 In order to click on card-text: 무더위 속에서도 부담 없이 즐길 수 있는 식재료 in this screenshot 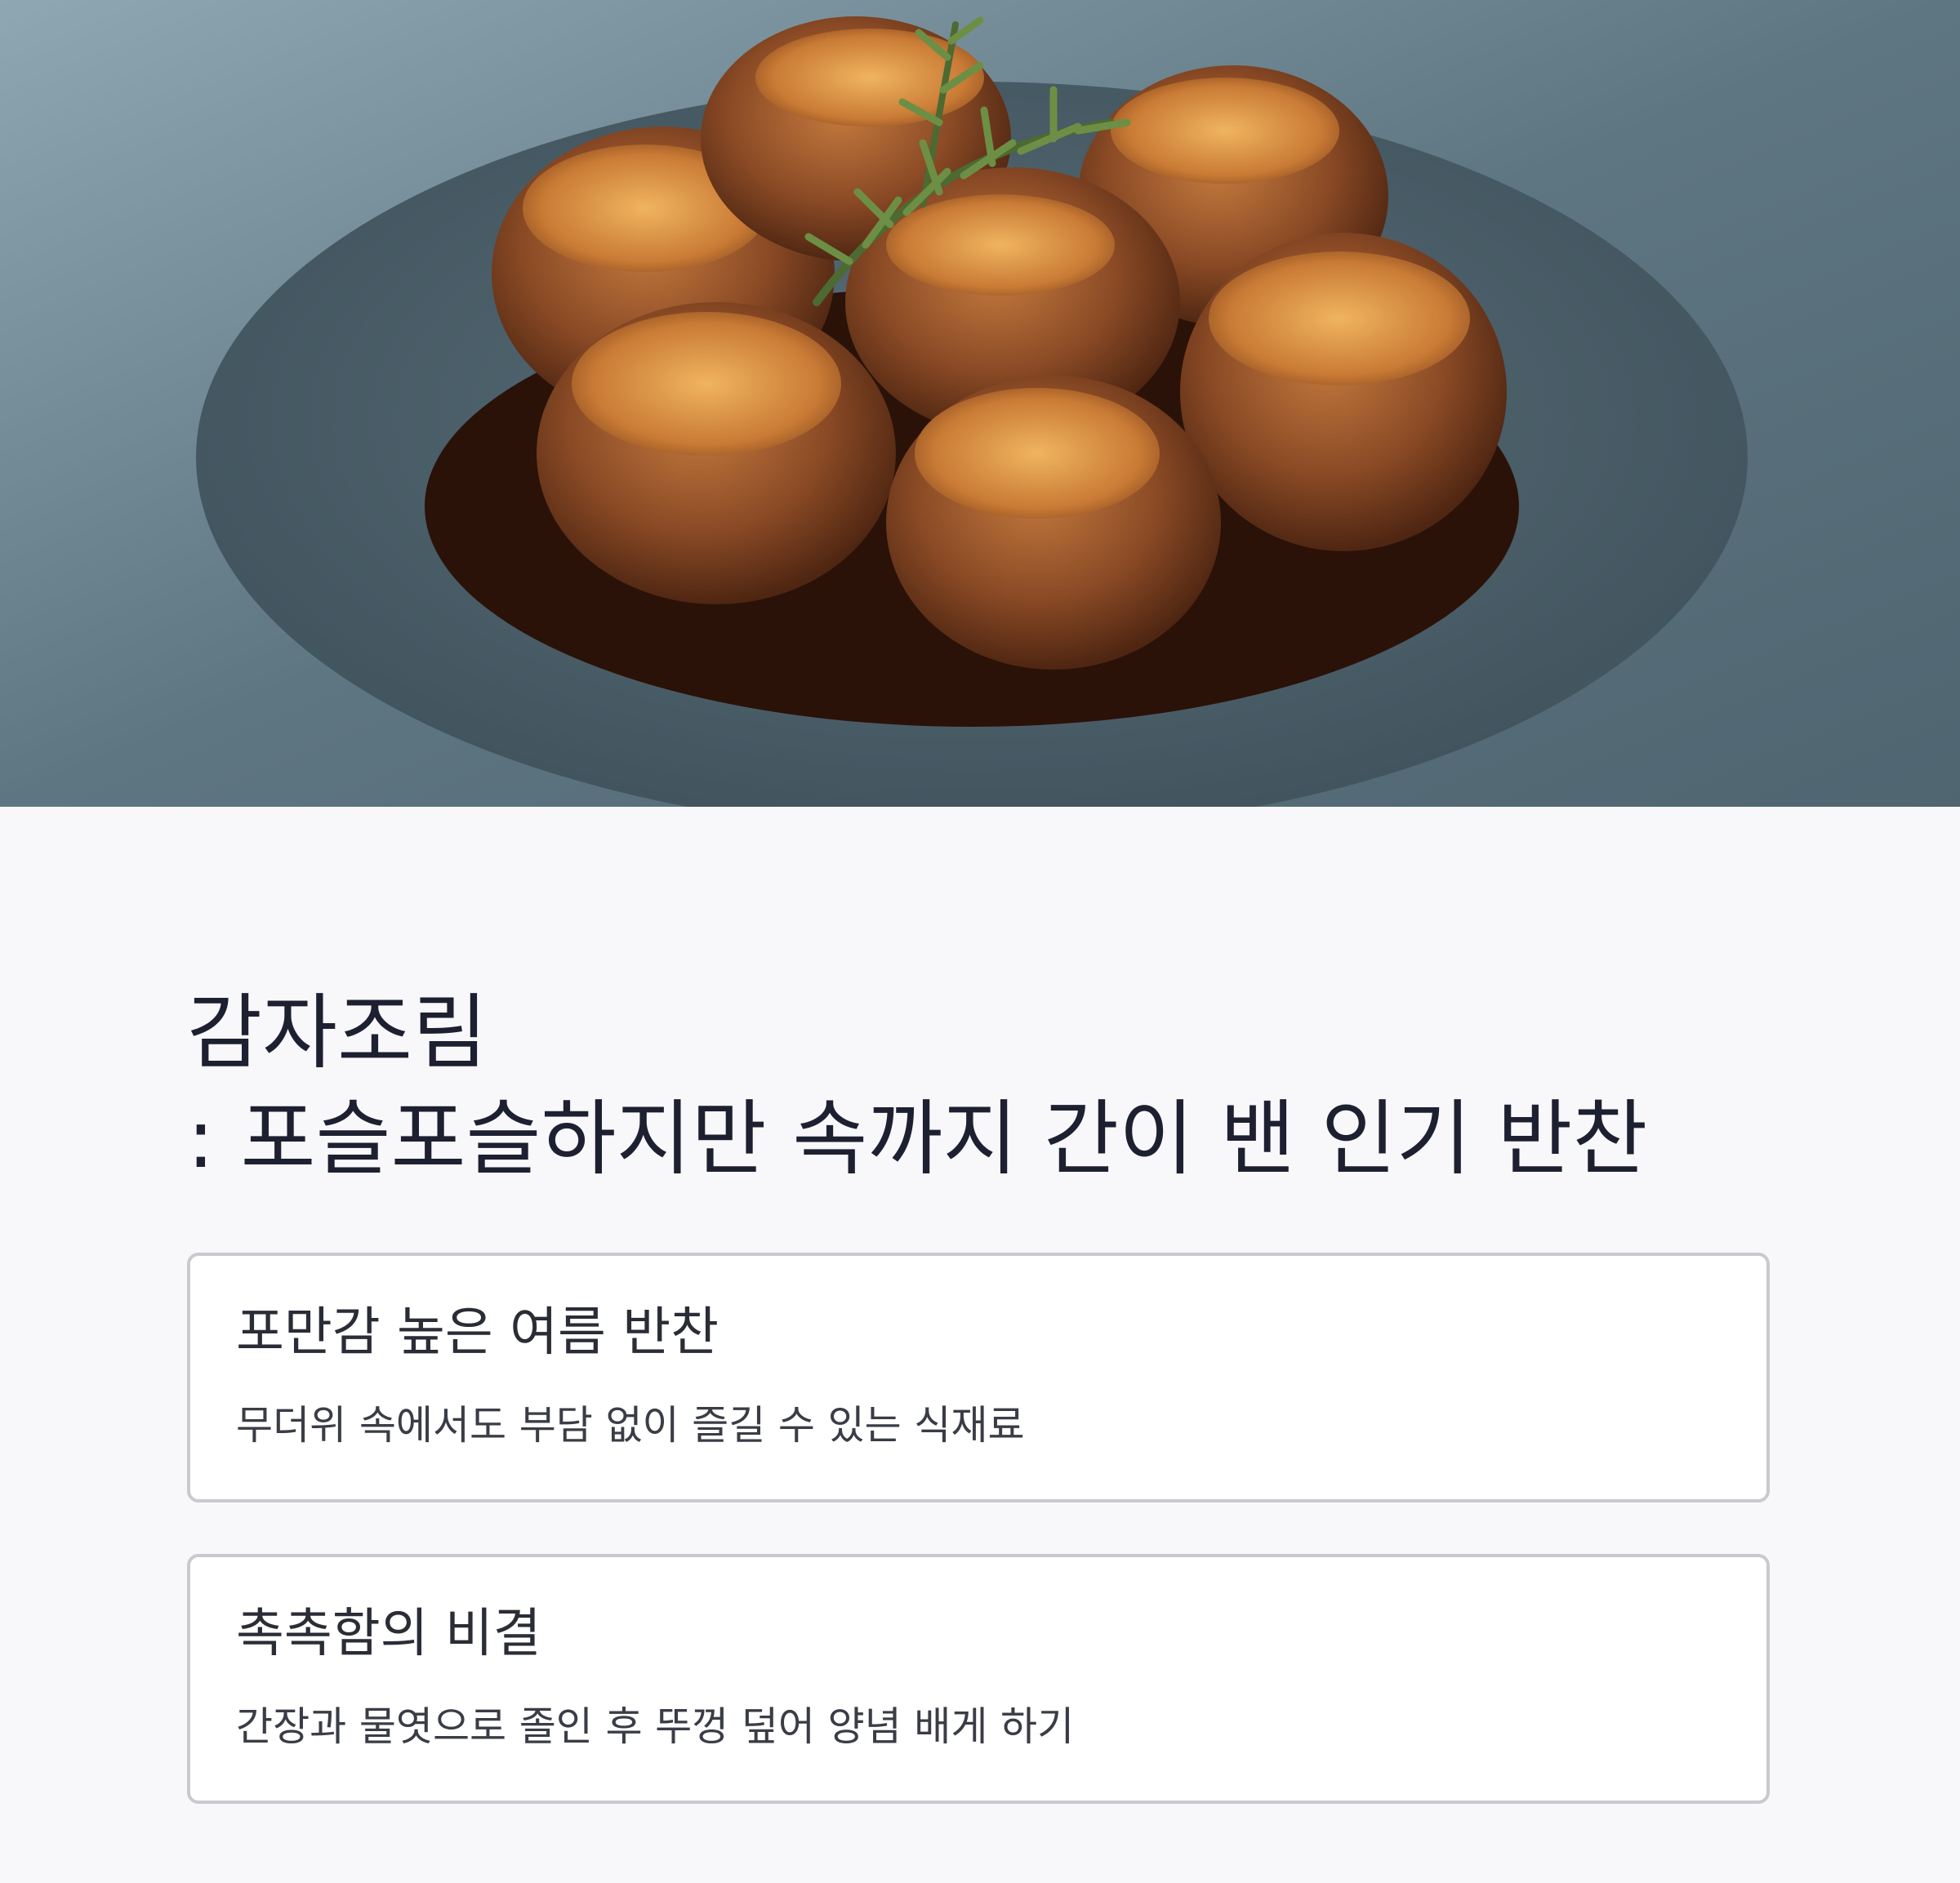, I will do `click(630, 1425)`.